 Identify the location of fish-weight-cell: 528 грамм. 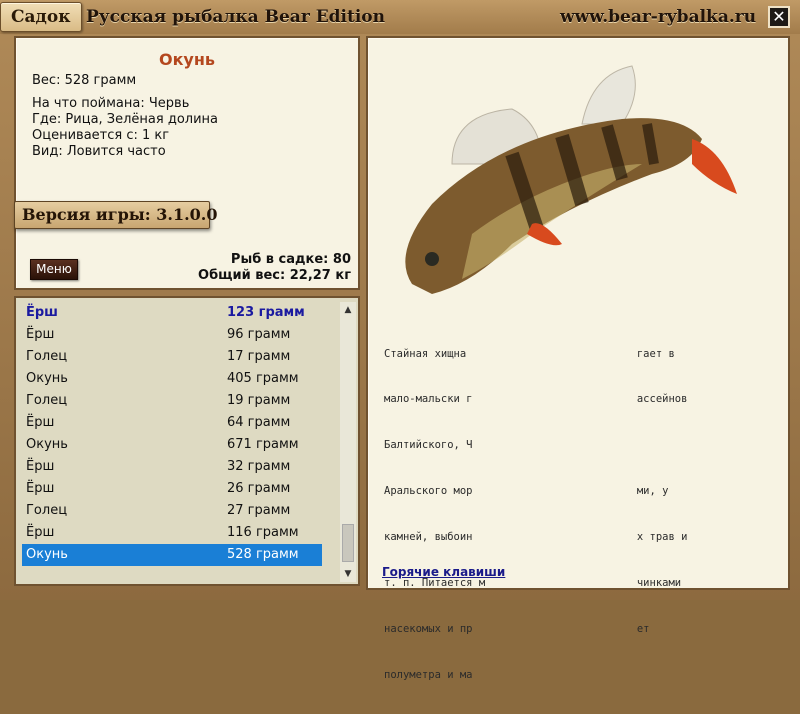
(263, 554).